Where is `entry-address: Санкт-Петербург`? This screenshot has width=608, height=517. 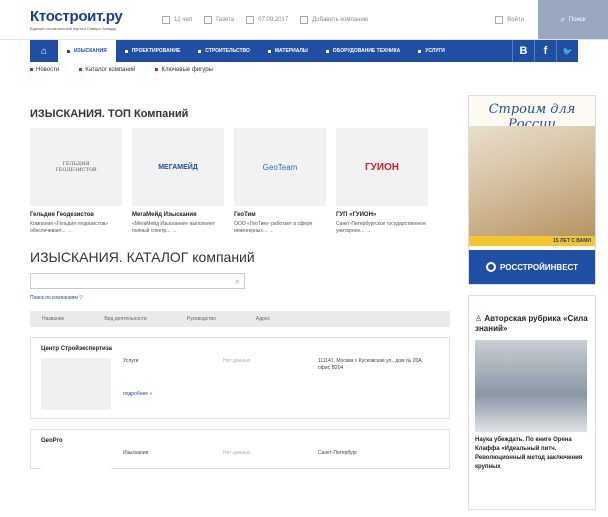
entry-address: Санкт-Петербург is located at coordinates (338, 453).